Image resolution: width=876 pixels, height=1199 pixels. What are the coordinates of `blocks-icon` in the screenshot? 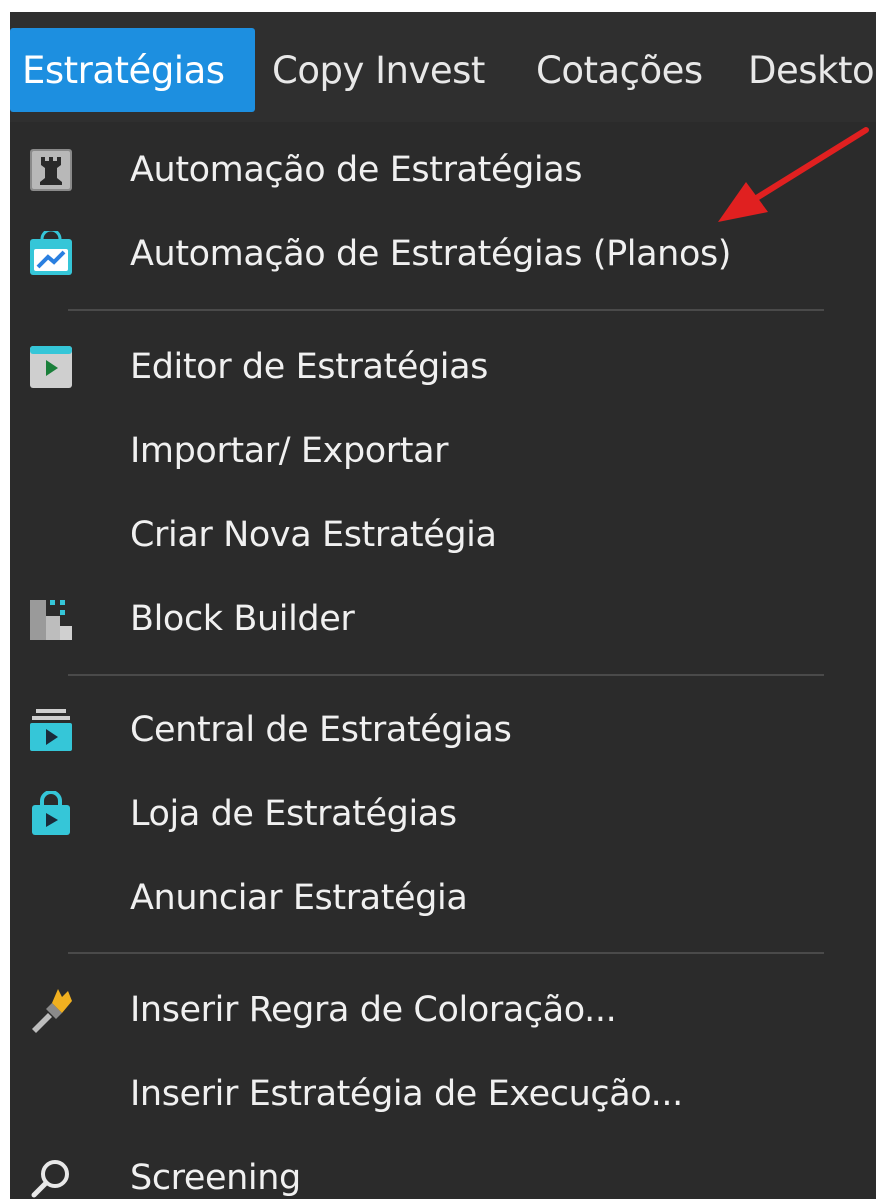 It's located at (51, 620).